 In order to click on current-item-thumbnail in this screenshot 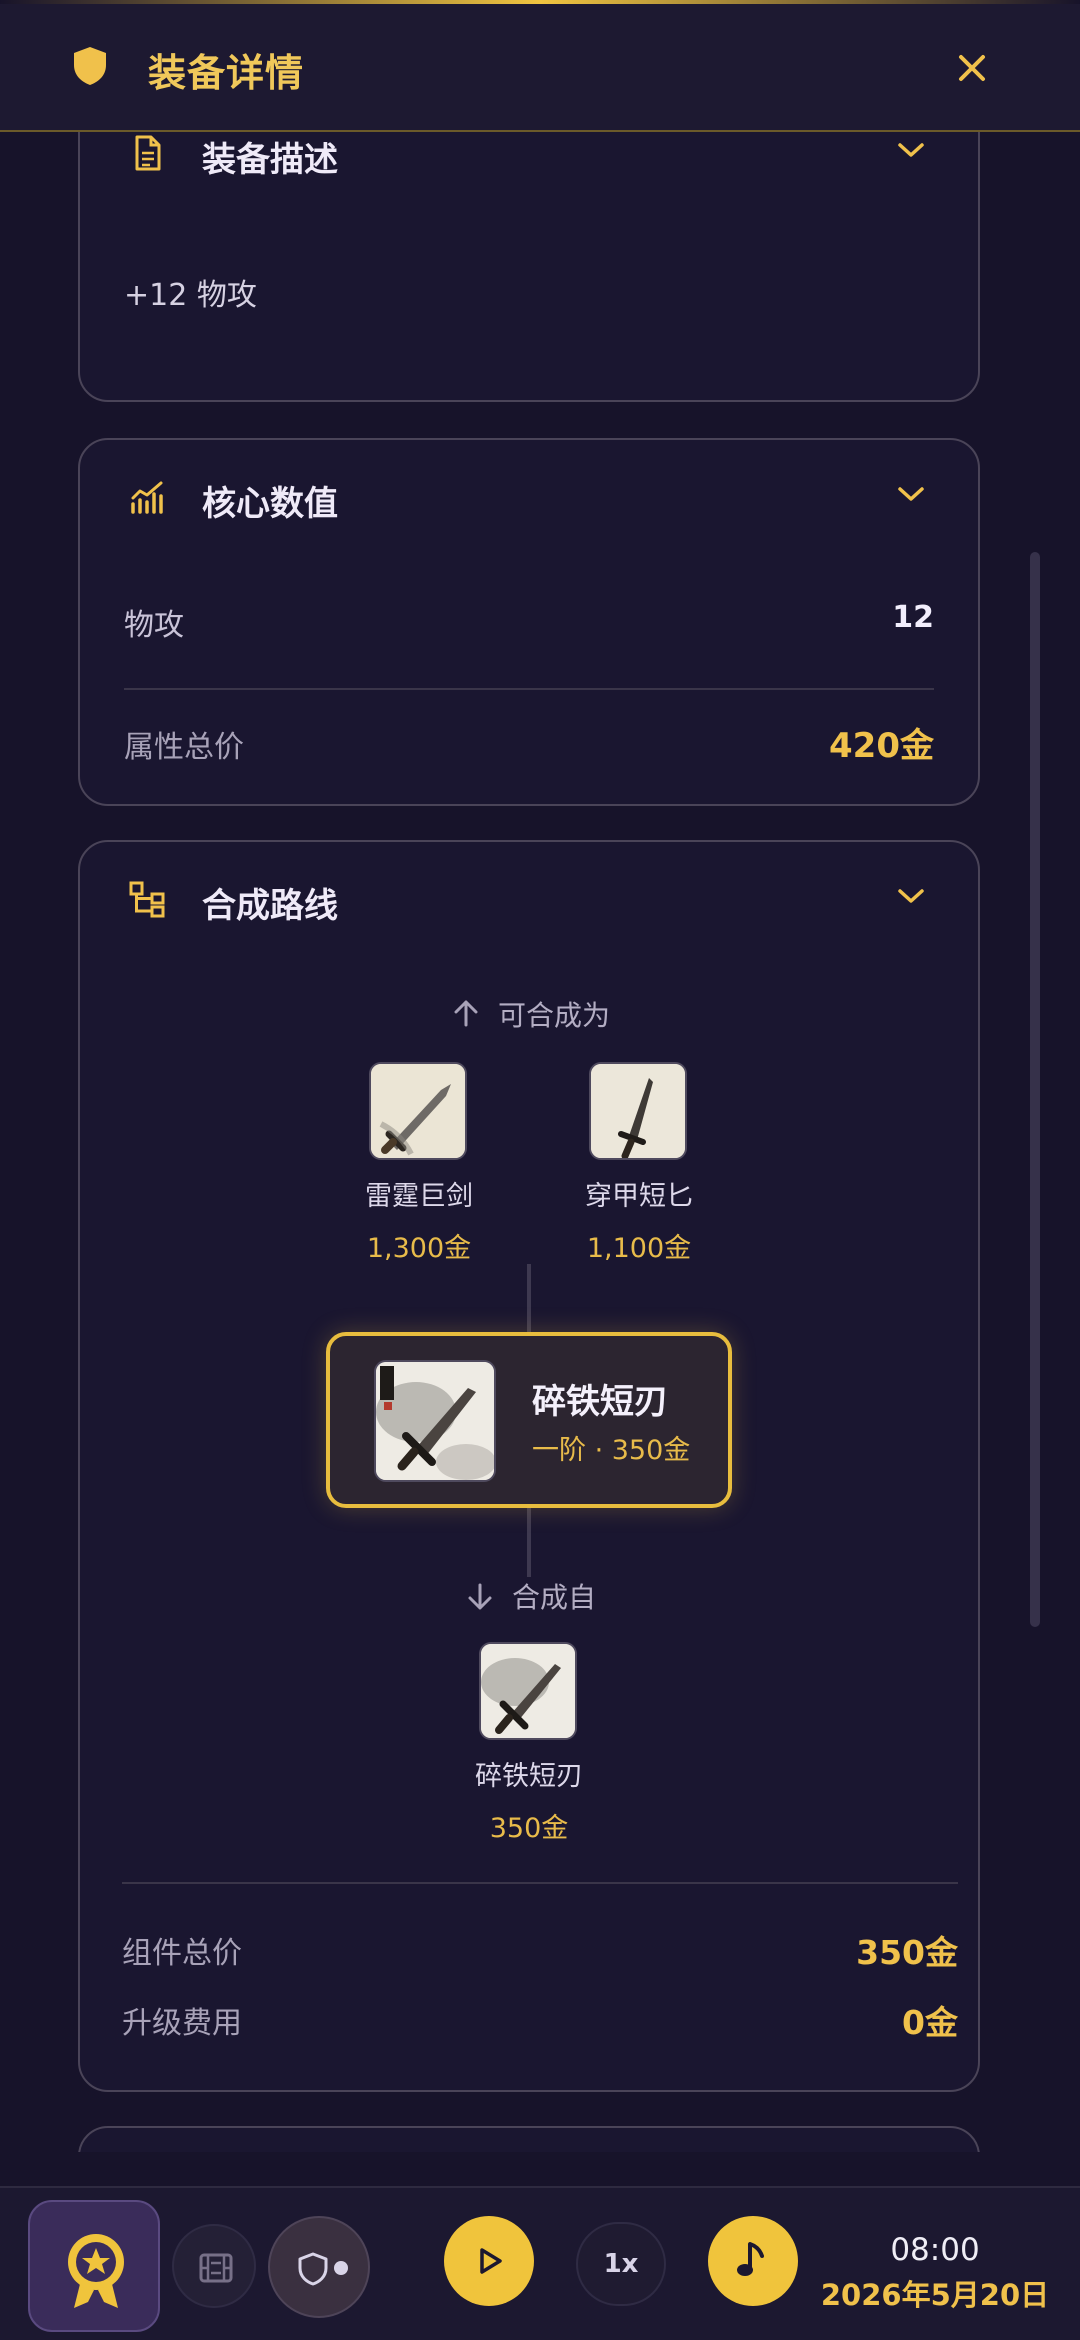, I will do `click(435, 1421)`.